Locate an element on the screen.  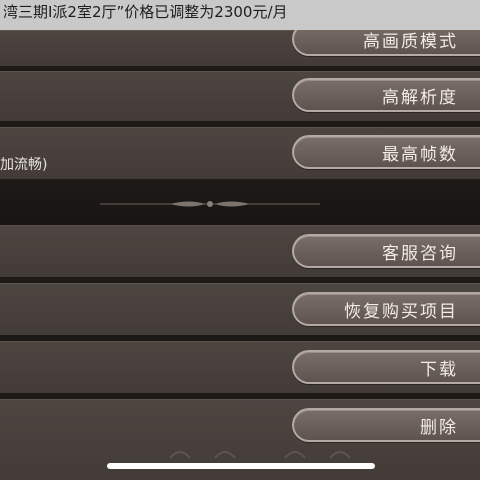
button-label: 最高帧数 is located at coordinates (420, 154).